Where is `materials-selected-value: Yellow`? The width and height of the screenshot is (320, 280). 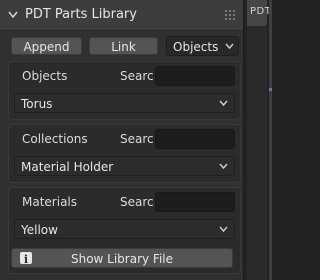 materials-selected-value: Yellow is located at coordinates (39, 230).